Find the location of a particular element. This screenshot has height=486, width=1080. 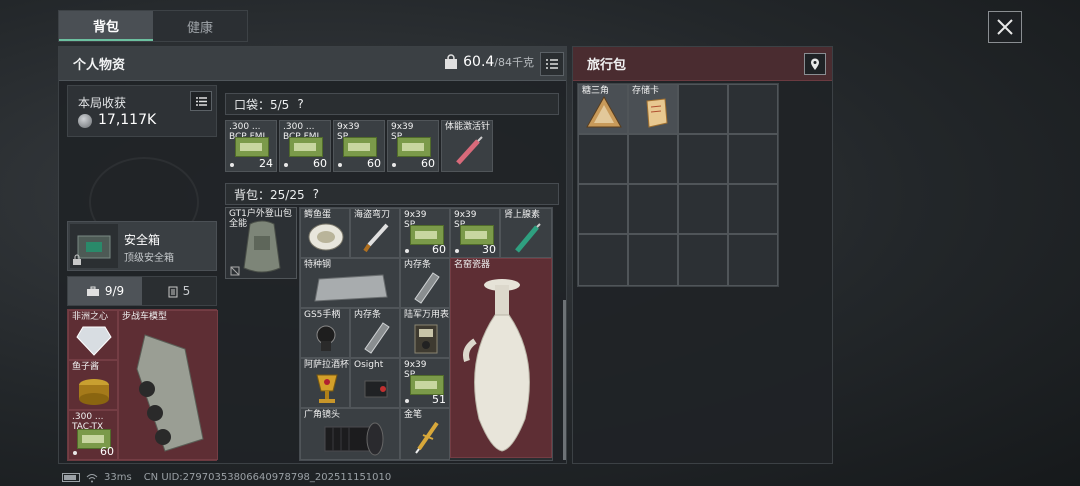

tab-safebox-cards: 5 is located at coordinates (179, 291).